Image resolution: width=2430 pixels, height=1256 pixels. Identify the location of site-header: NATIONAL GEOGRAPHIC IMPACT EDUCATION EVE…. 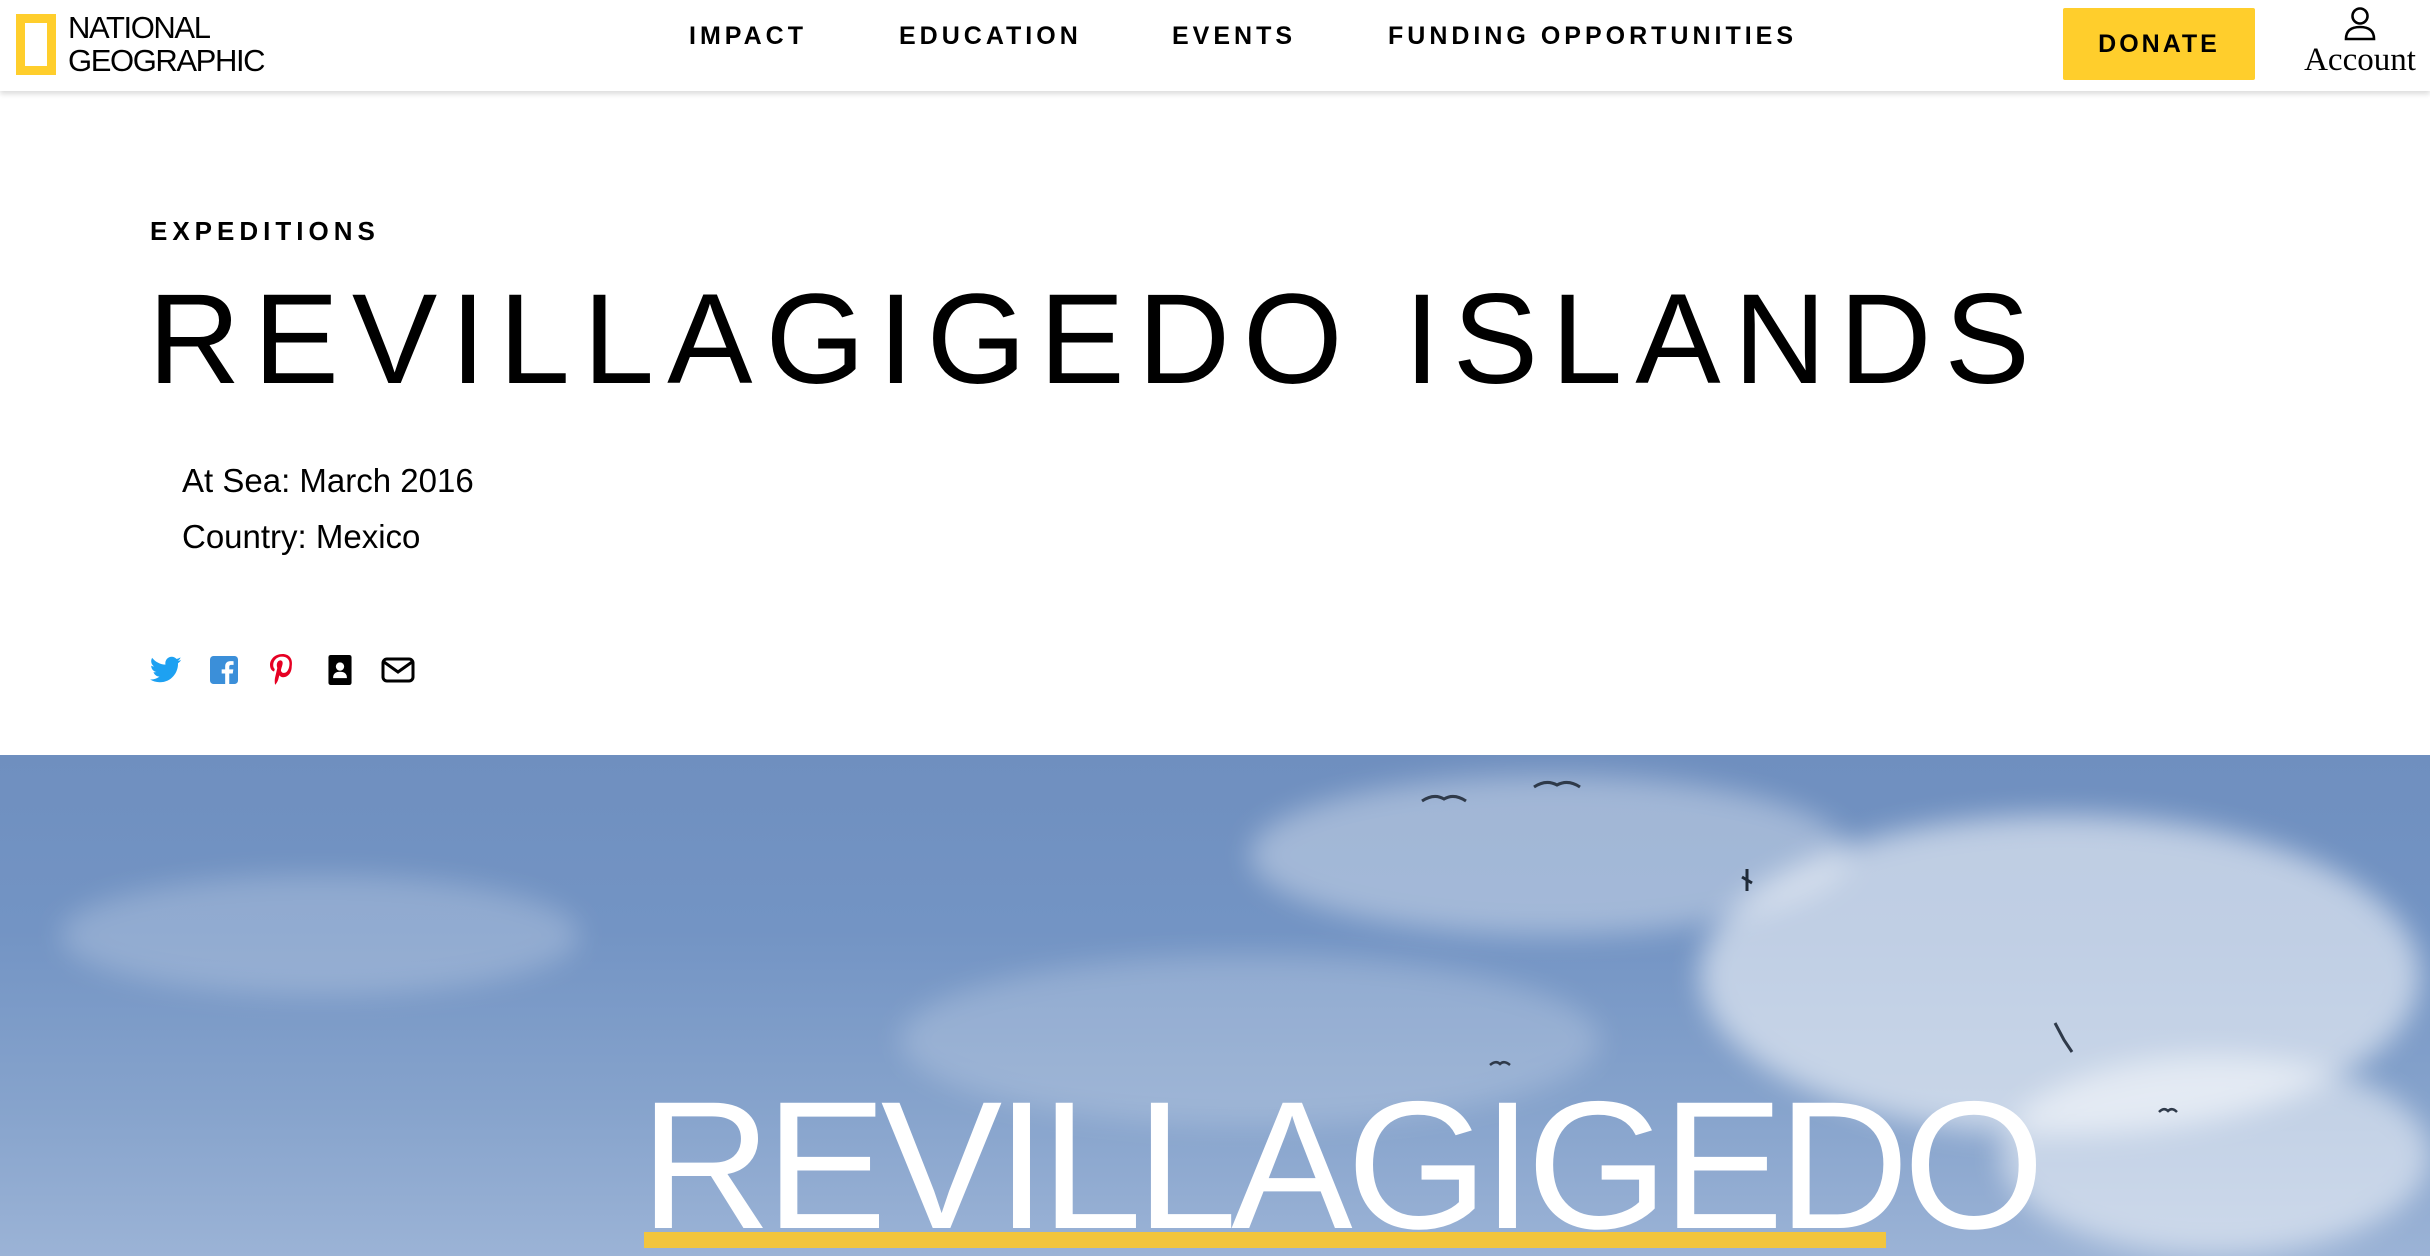
(1215, 45).